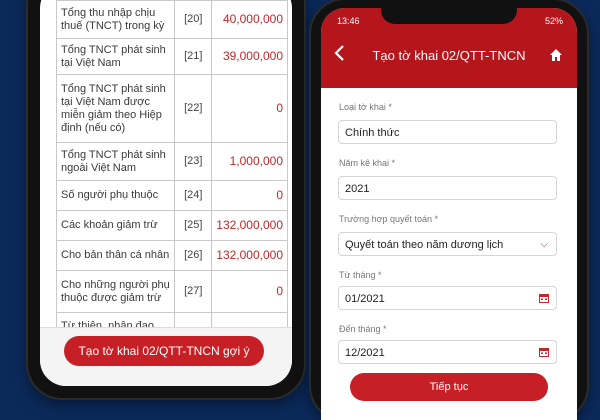 This screenshot has height=420, width=600. Describe the element at coordinates (193, 56) in the screenshot. I see `row-code: [21]` at that location.